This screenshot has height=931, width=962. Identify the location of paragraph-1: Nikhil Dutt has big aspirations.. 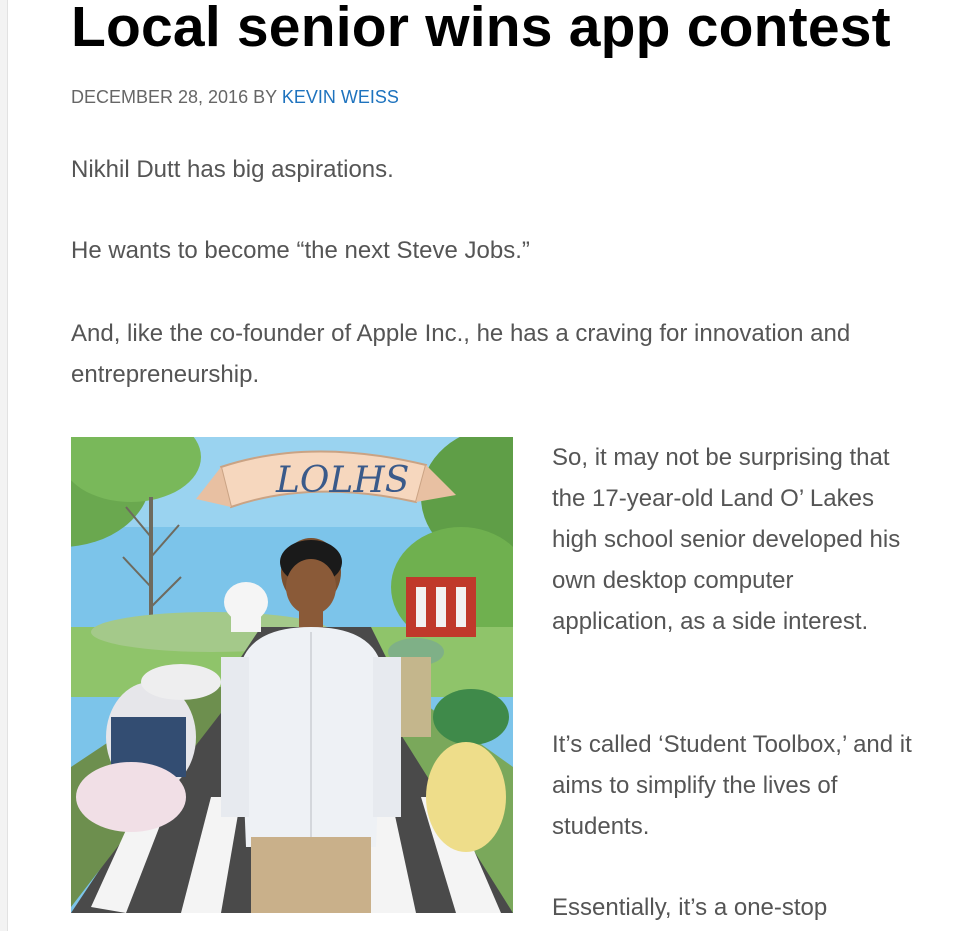
(232, 169).